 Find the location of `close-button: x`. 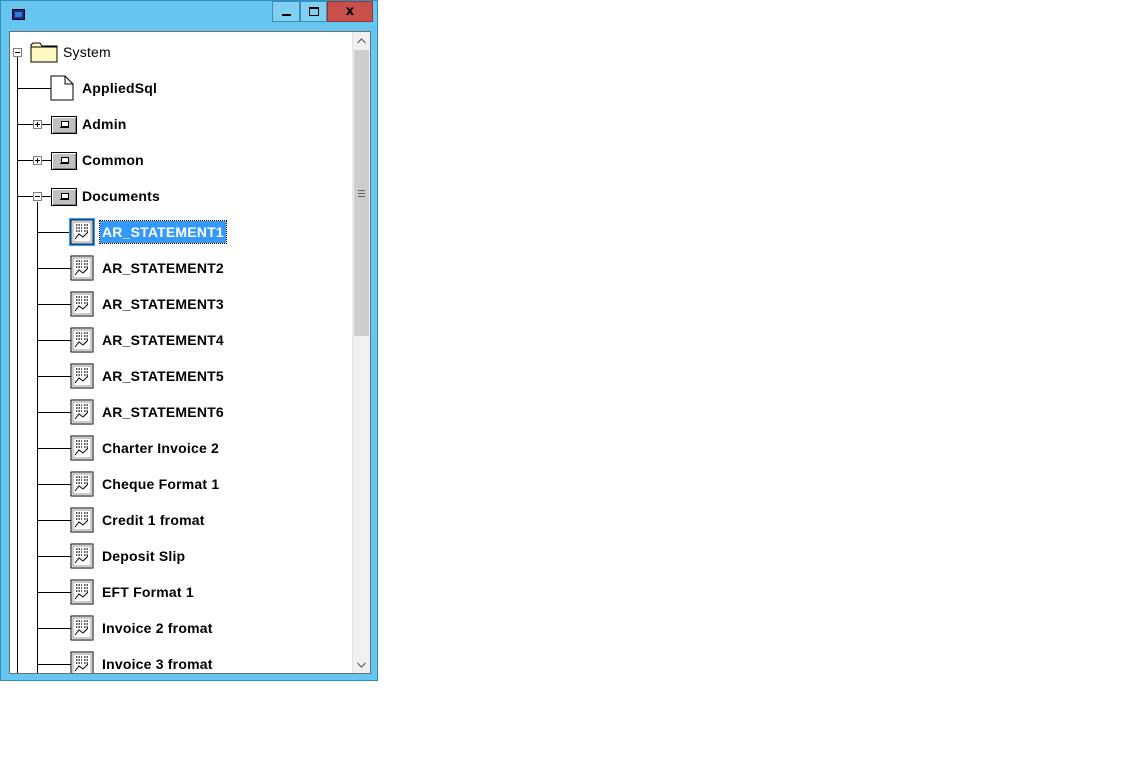

close-button: x is located at coordinates (350, 11).